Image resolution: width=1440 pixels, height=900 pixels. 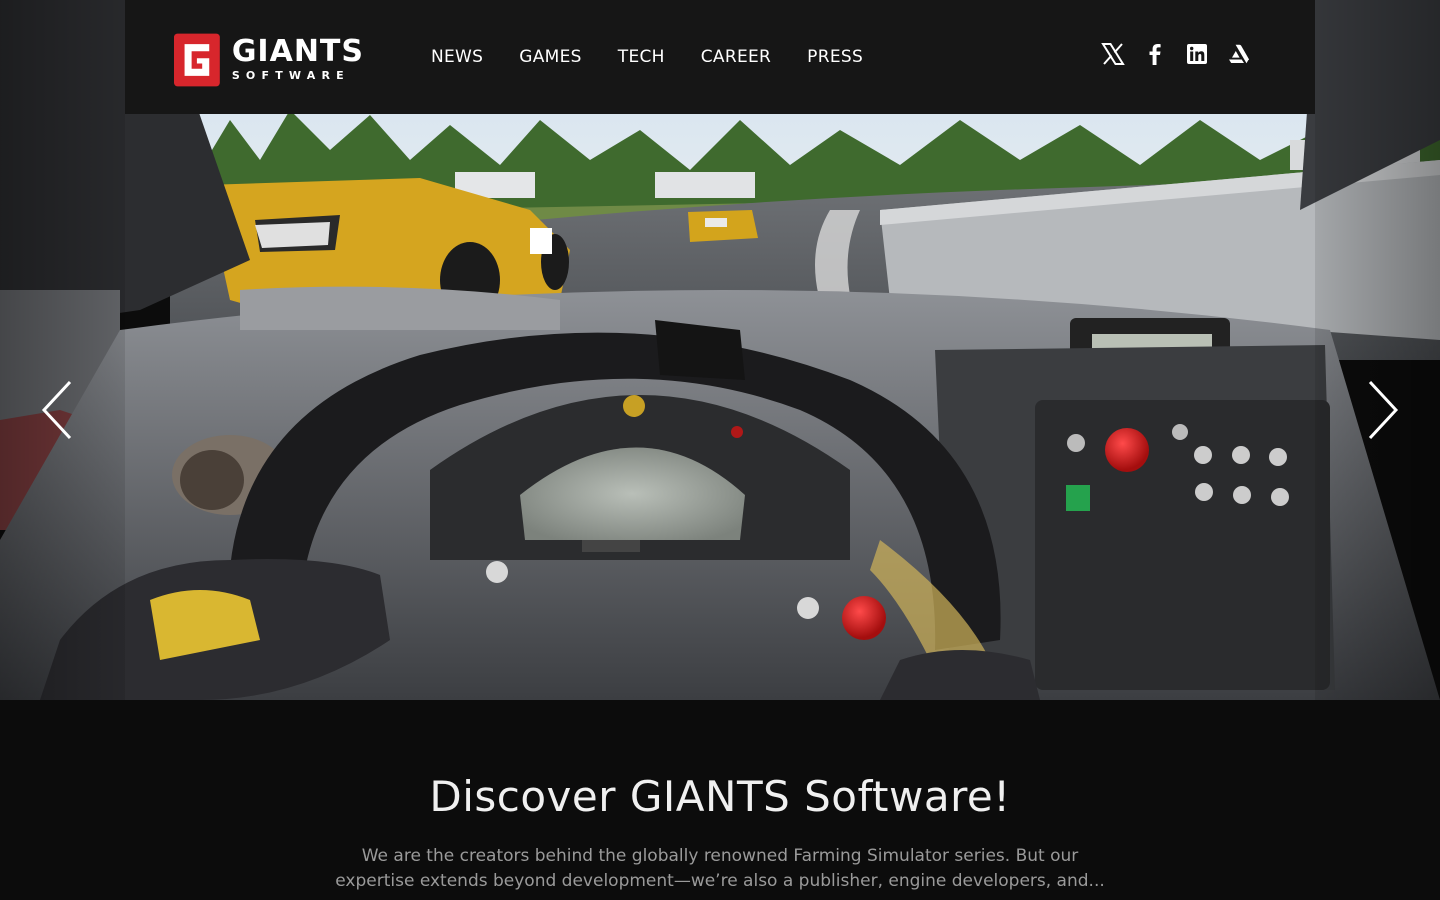 I want to click on linkedin-icon, so click(x=1197, y=54).